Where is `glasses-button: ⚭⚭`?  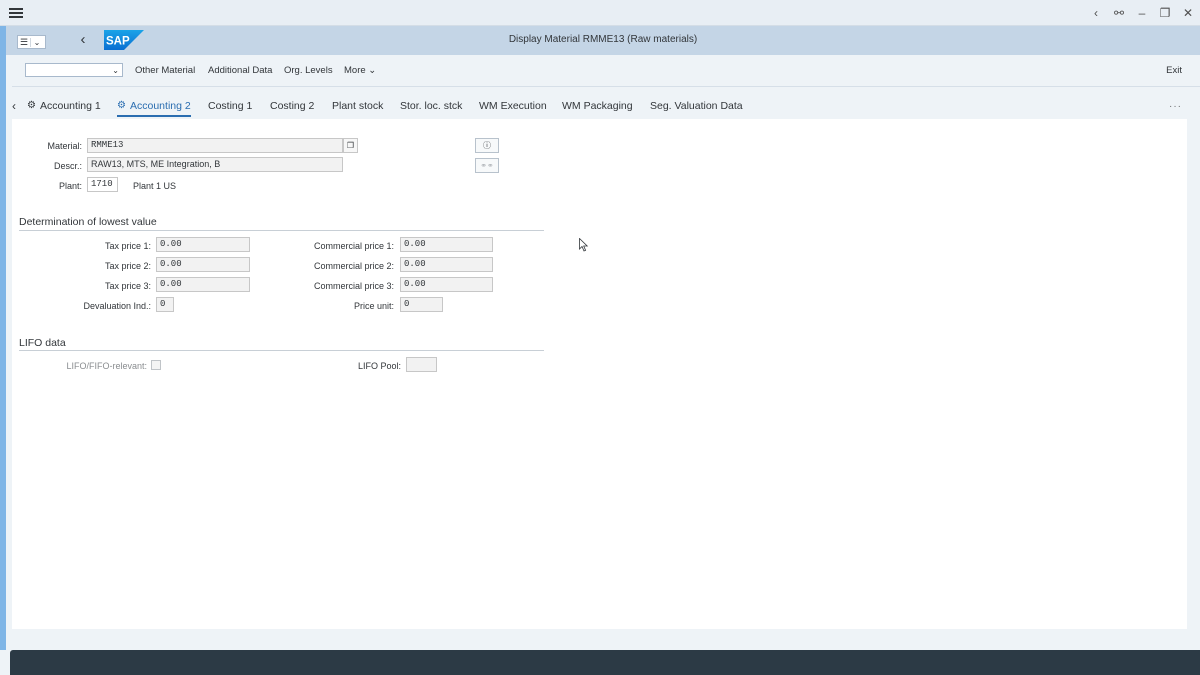
glasses-button: ⚭⚭ is located at coordinates (487, 165).